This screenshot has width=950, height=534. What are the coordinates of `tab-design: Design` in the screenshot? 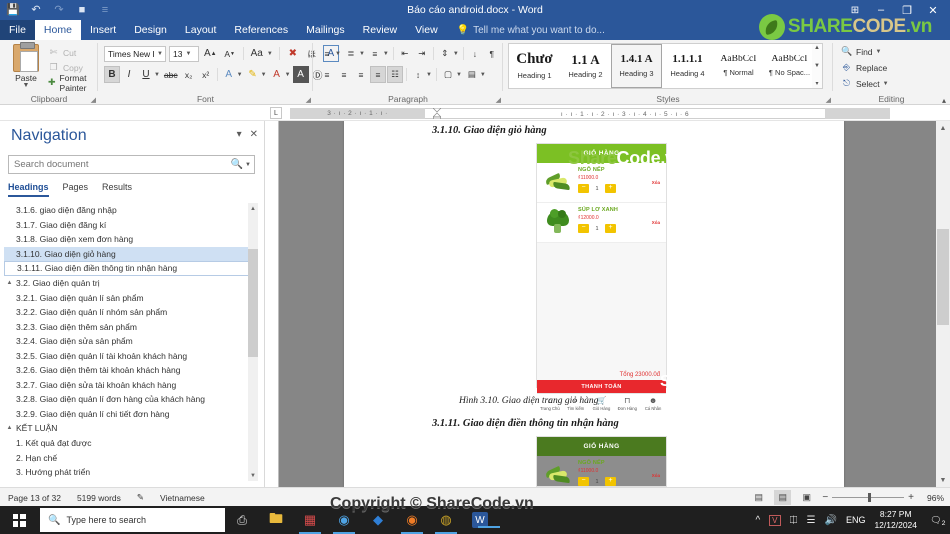 It's located at (150, 30).